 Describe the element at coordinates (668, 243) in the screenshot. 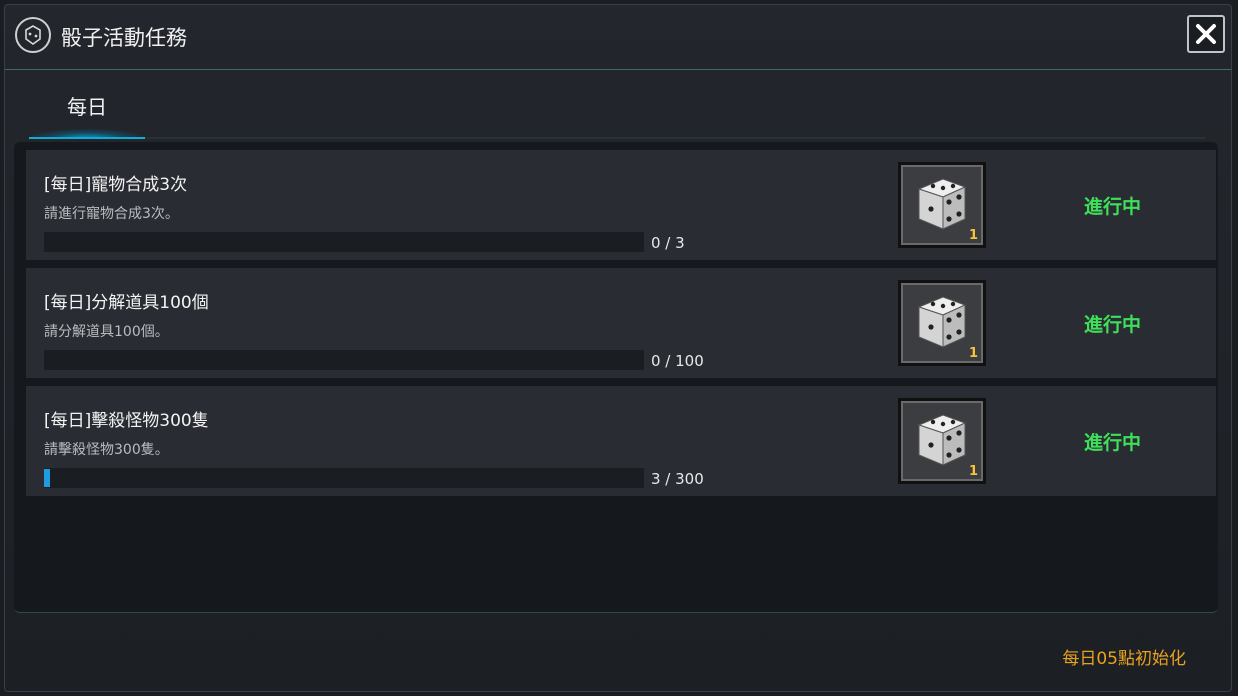

I see `progress-text: 0 / 3` at that location.